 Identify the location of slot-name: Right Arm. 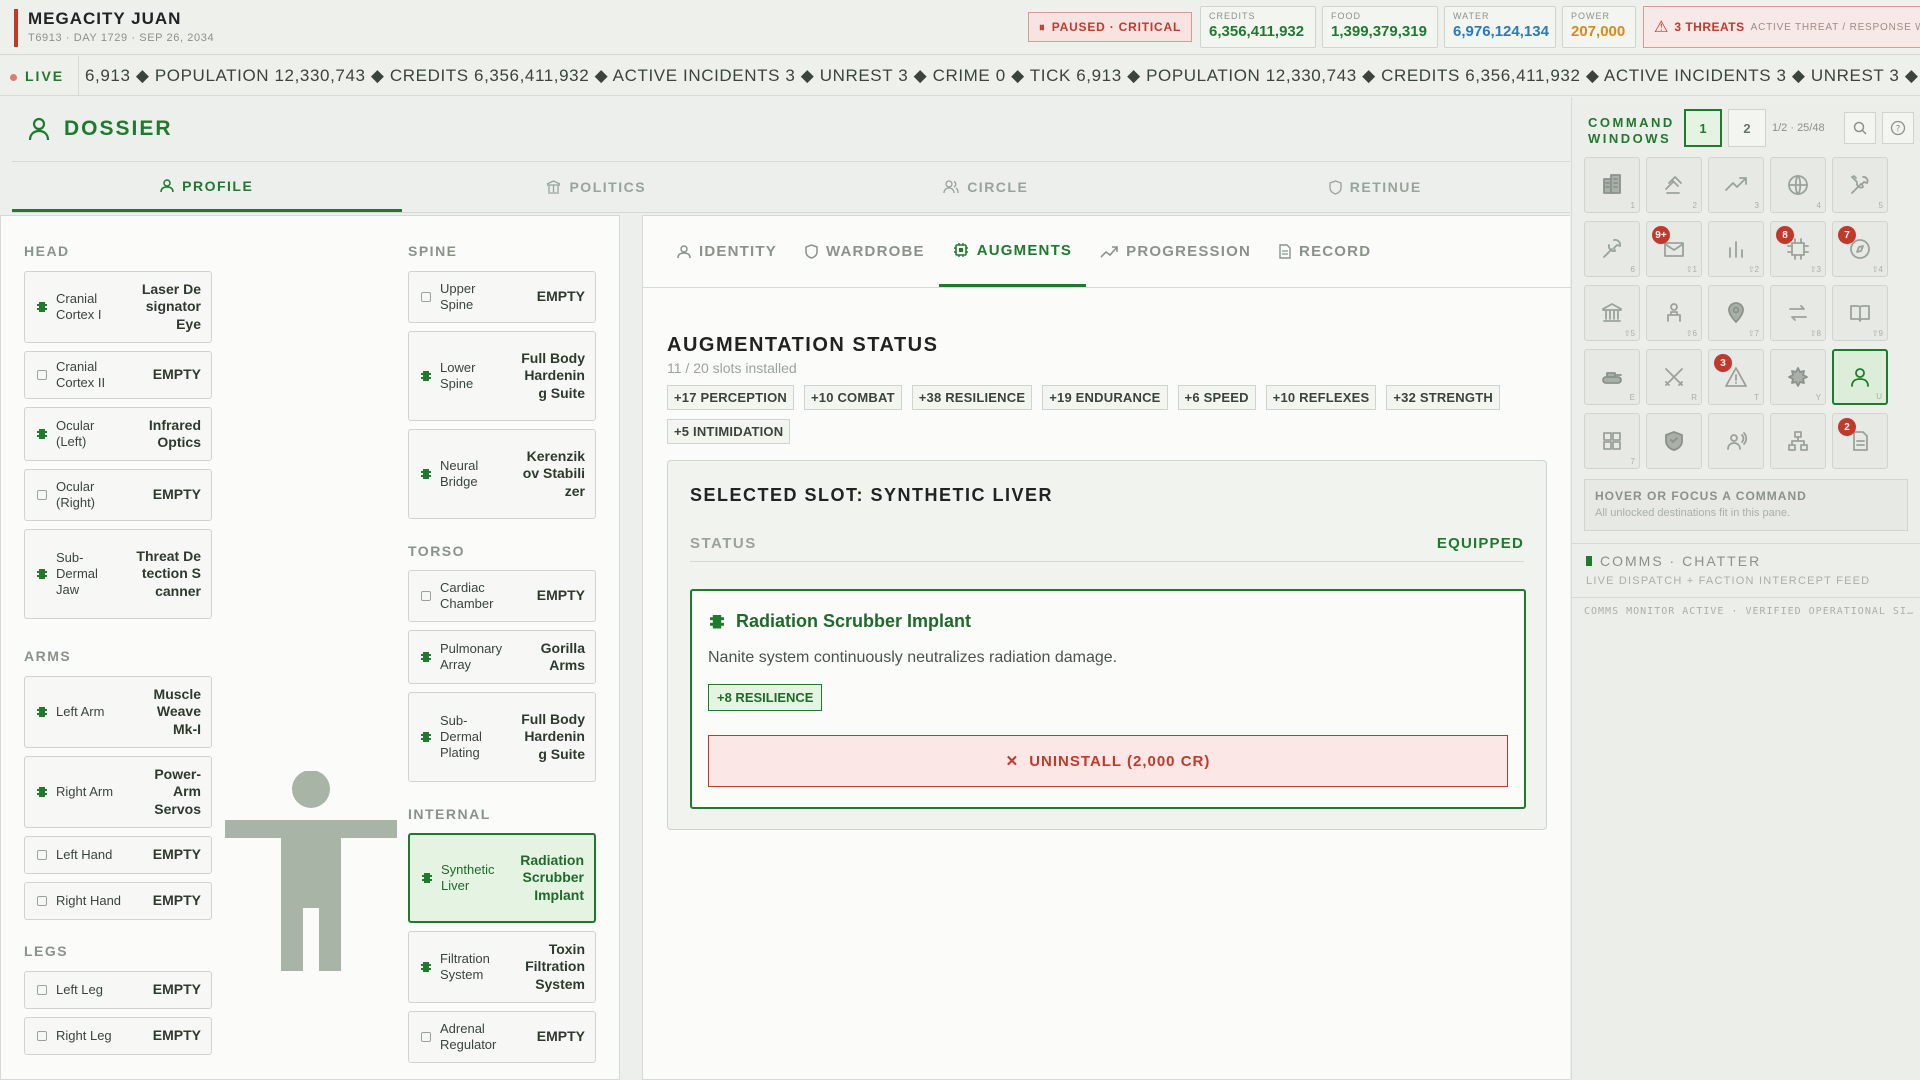
(85, 791).